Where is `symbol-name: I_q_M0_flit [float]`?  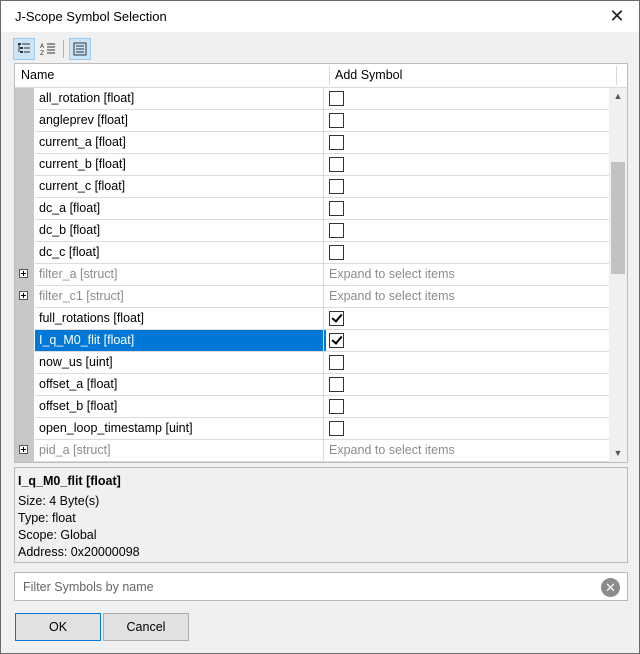 symbol-name: I_q_M0_flit [float] is located at coordinates (180, 341).